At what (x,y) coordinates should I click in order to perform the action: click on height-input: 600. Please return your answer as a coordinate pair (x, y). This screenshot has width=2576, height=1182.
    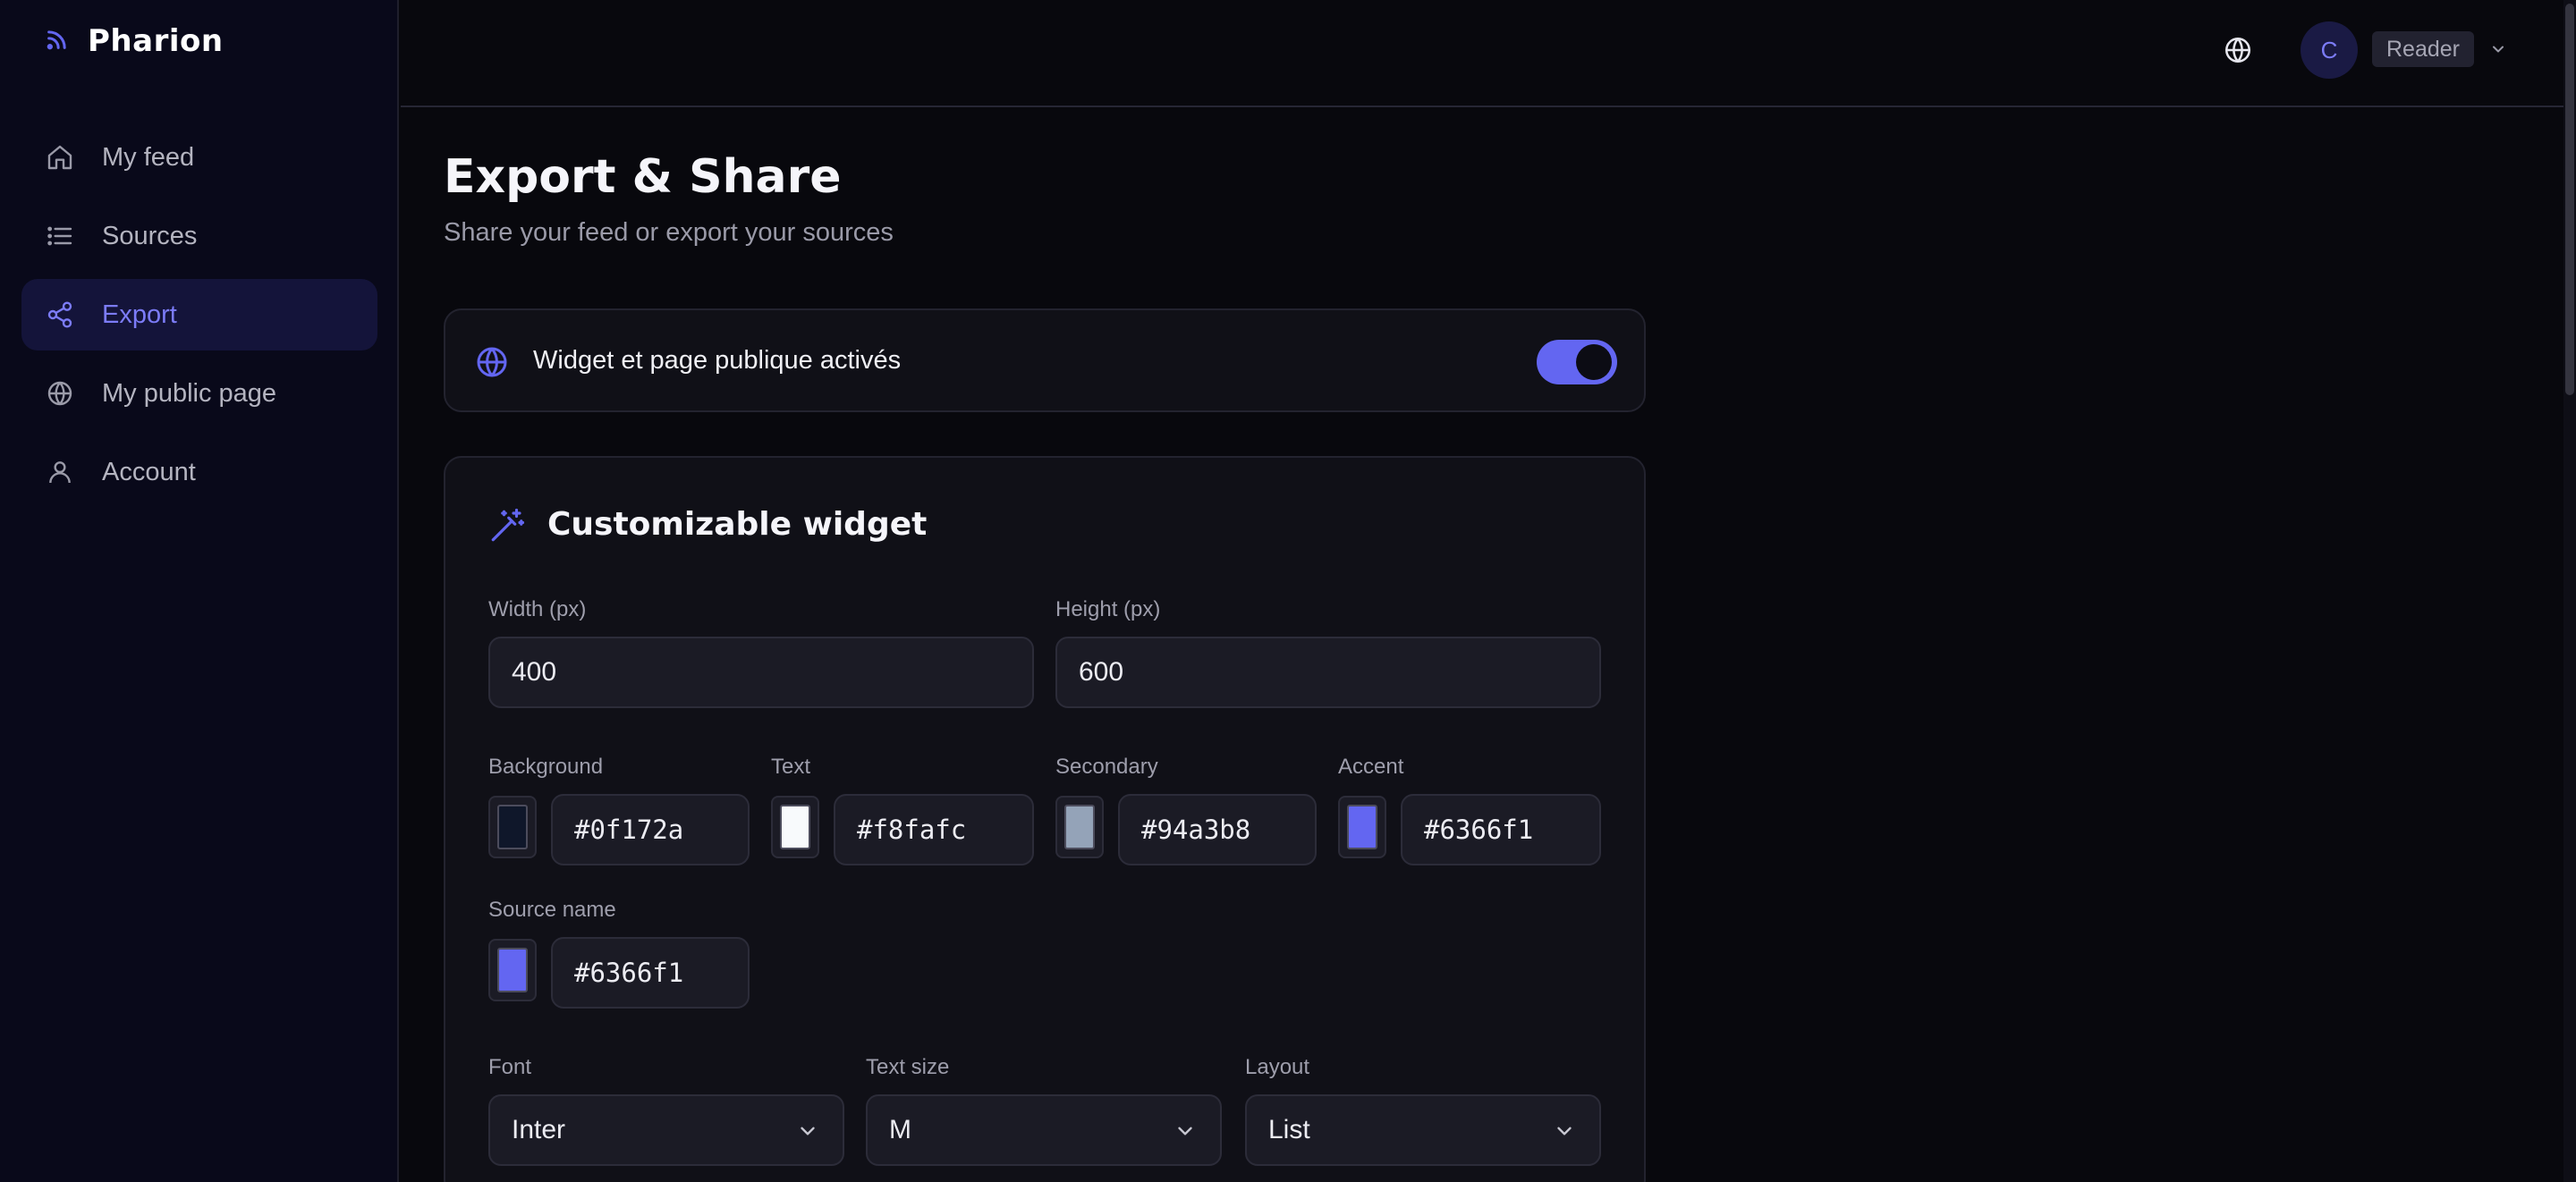
    Looking at the image, I should click on (1328, 672).